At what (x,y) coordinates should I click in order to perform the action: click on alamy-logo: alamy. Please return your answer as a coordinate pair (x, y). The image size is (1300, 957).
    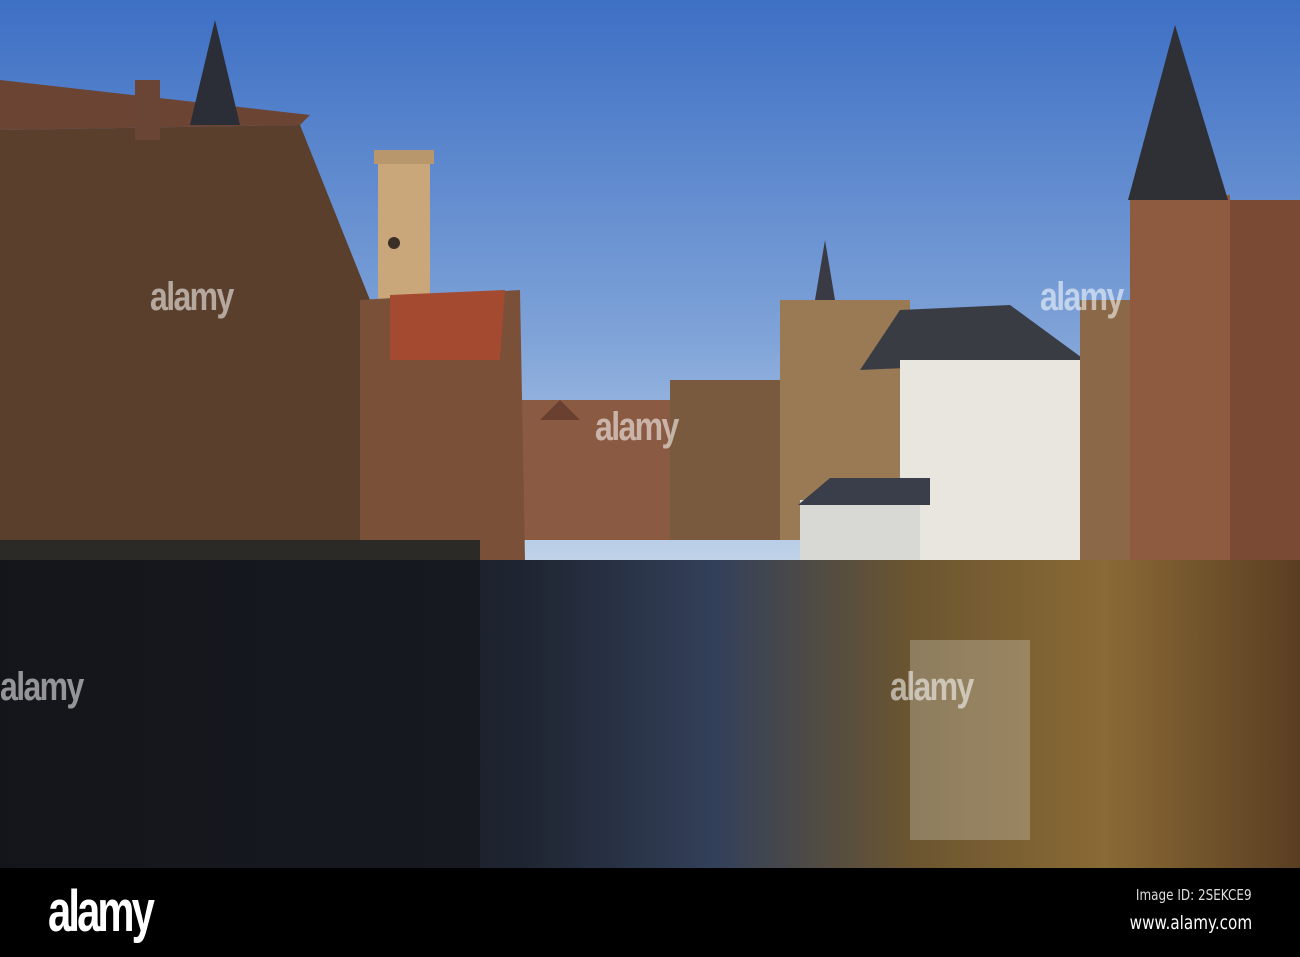
    Looking at the image, I should click on (101, 911).